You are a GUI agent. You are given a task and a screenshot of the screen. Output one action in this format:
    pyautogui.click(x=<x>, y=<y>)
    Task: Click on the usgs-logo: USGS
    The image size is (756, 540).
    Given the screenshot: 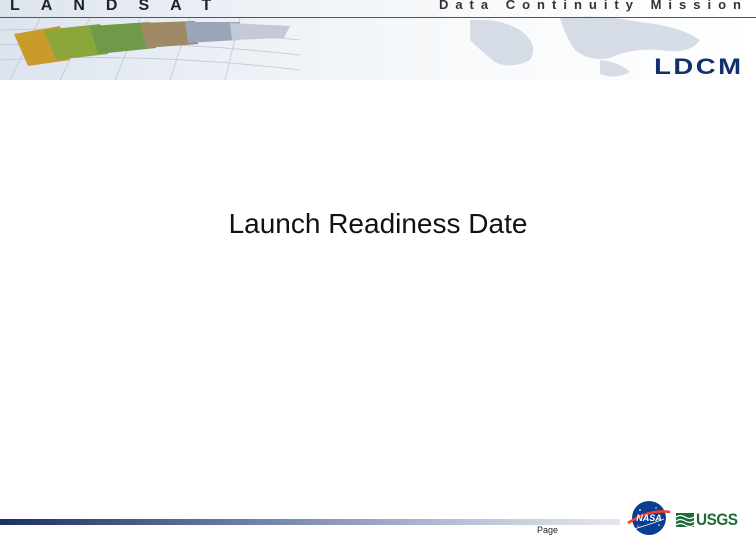 What is the action you would take?
    pyautogui.click(x=709, y=520)
    